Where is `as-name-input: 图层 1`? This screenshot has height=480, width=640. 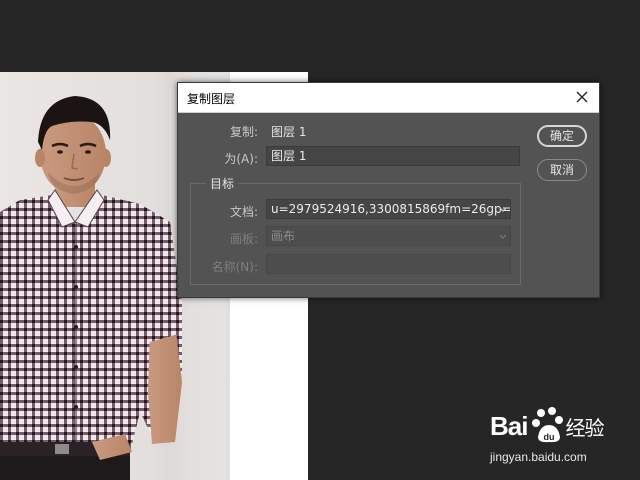
as-name-input: 图层 1 is located at coordinates (393, 156).